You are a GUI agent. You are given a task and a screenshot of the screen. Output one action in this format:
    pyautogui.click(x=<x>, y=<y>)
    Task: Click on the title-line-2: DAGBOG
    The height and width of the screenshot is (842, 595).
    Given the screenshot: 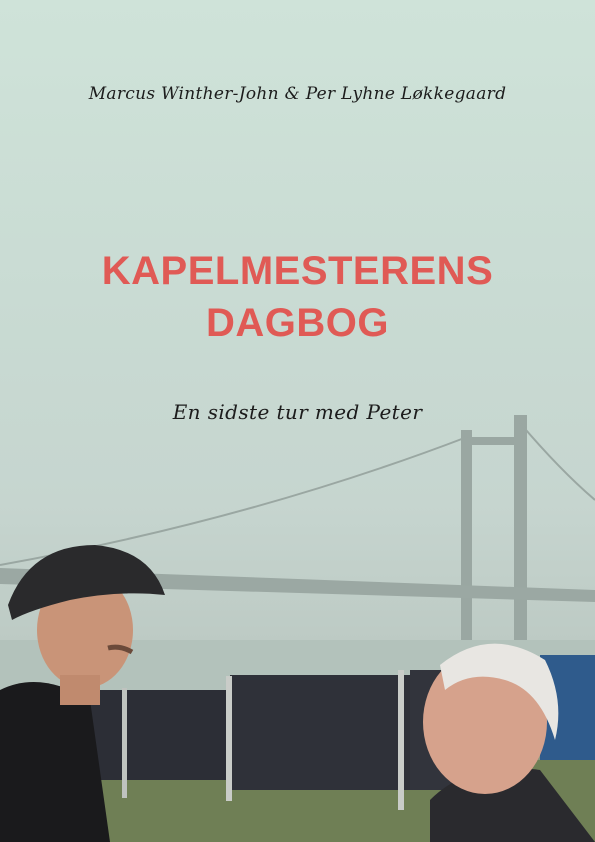 What is the action you would take?
    pyautogui.click(x=297, y=323)
    